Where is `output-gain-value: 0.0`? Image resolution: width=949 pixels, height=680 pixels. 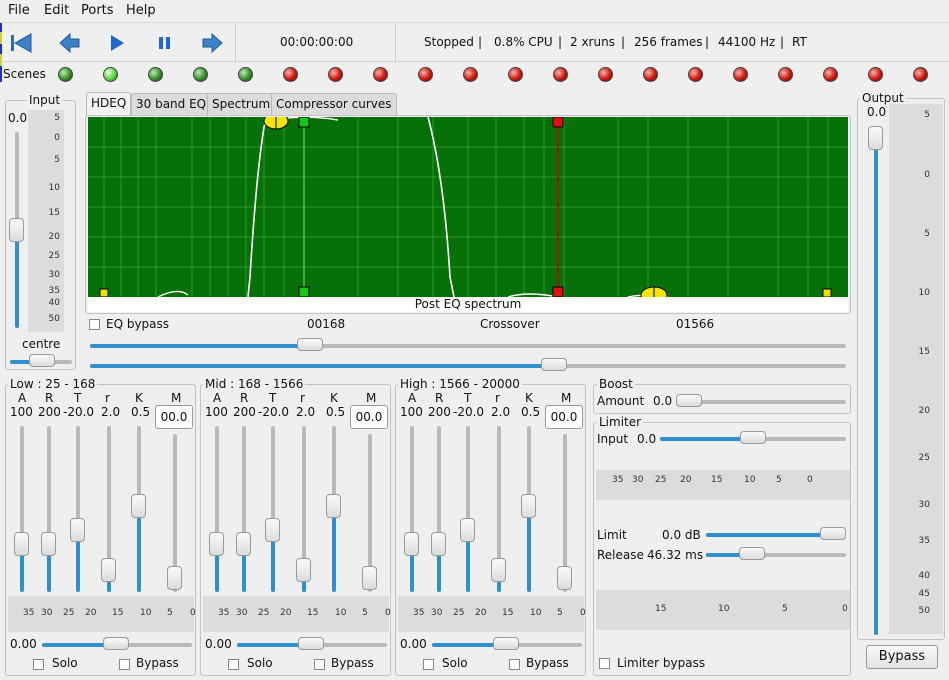
output-gain-value: 0.0 is located at coordinates (877, 112).